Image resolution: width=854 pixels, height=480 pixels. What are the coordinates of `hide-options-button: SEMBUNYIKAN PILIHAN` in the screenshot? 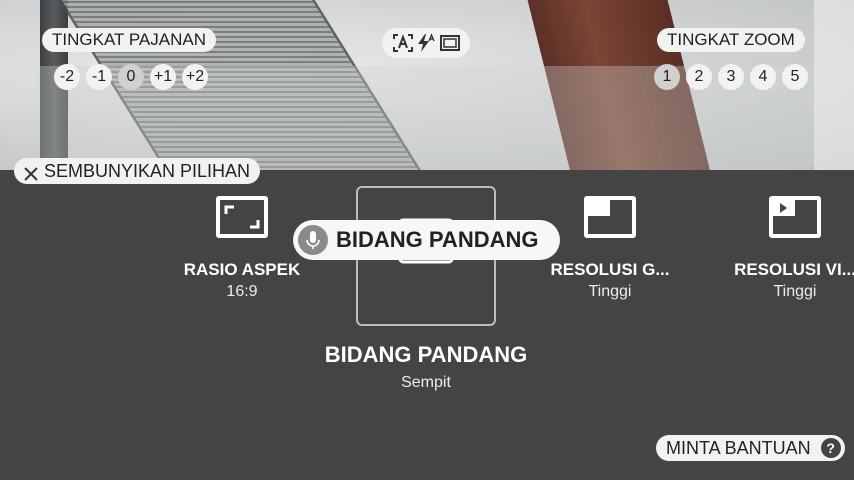 It's located at (137, 171).